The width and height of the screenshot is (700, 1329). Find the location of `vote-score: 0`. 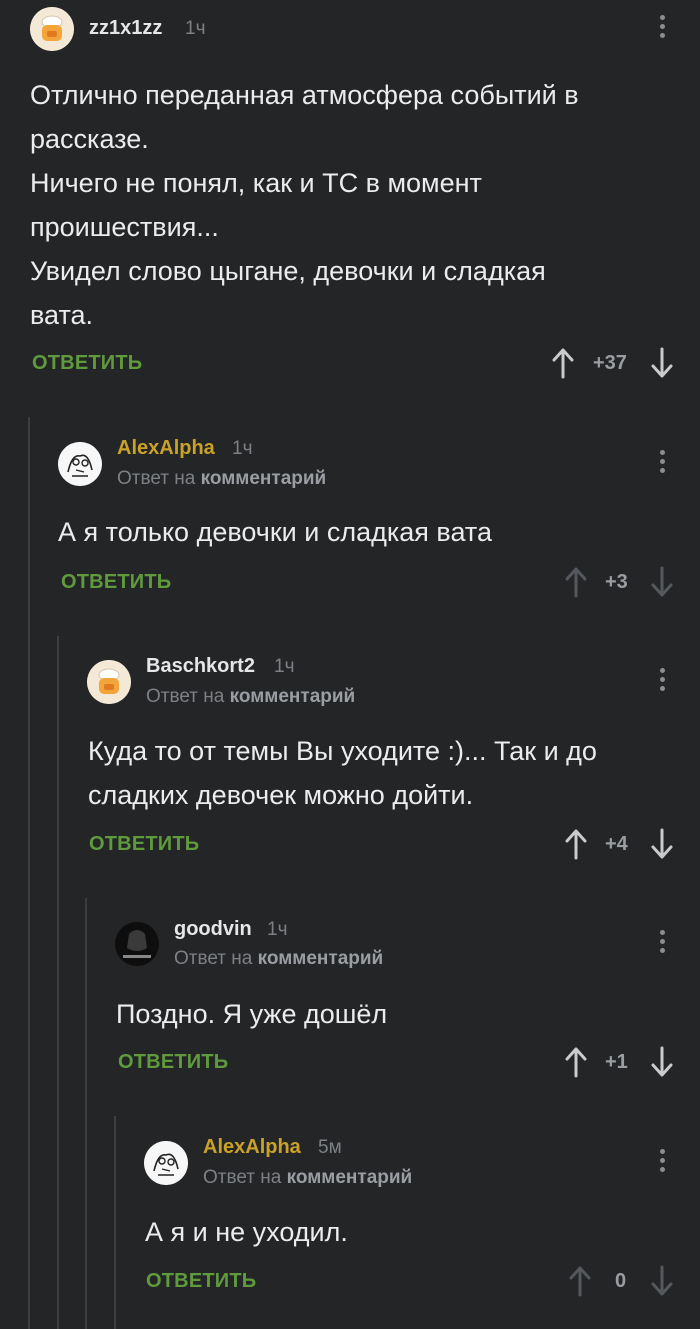

vote-score: 0 is located at coordinates (621, 1281).